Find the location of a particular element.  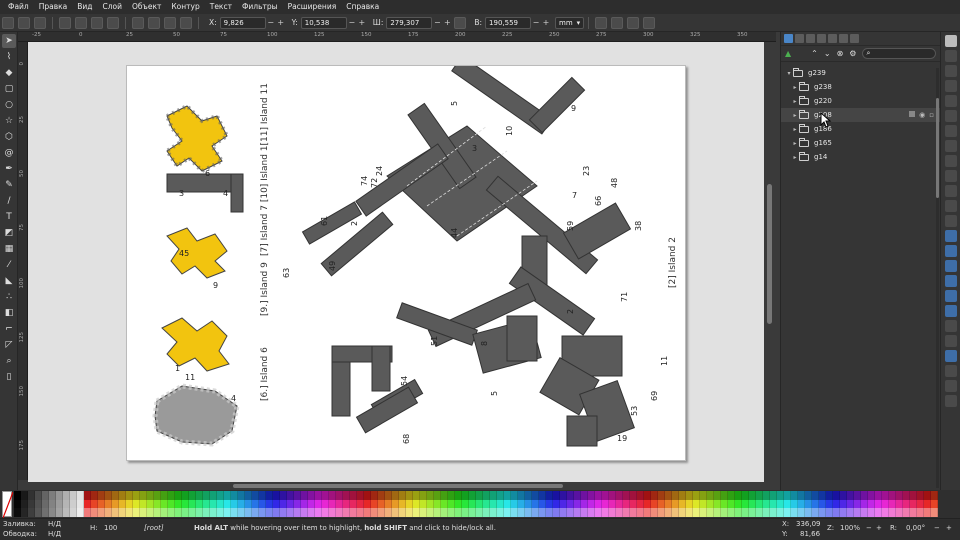

vertical-scrollbar is located at coordinates (770, 262).